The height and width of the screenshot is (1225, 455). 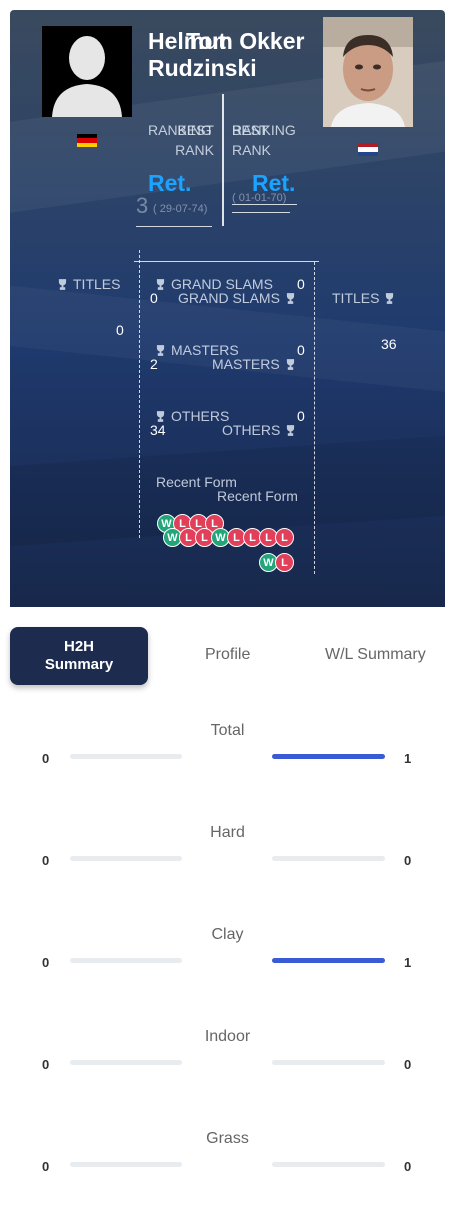 I want to click on player1-best-rank-date: ( 29-07-74), so click(x=180, y=209).